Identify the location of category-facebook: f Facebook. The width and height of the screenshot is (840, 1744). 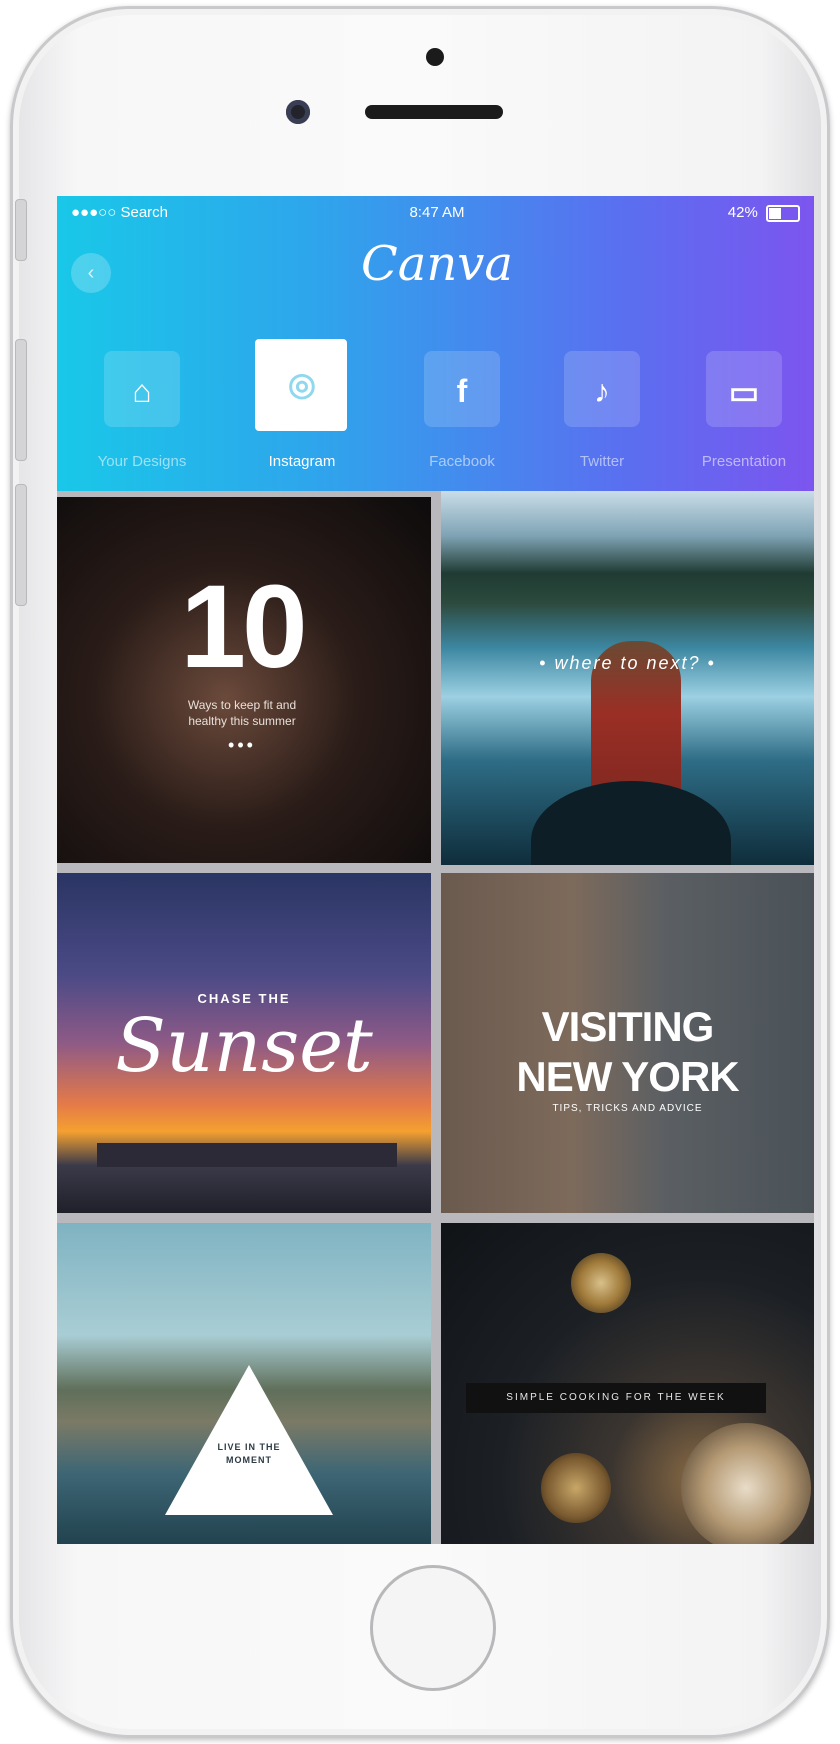
(462, 406).